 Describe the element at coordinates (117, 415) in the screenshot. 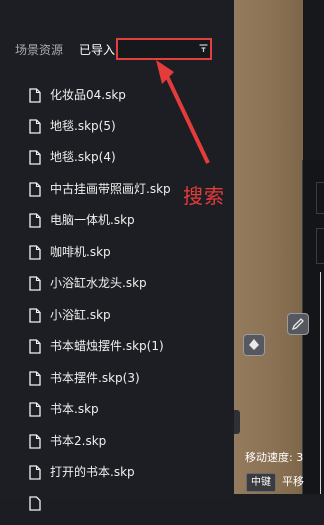

I see `list-item: 书本.skp` at that location.